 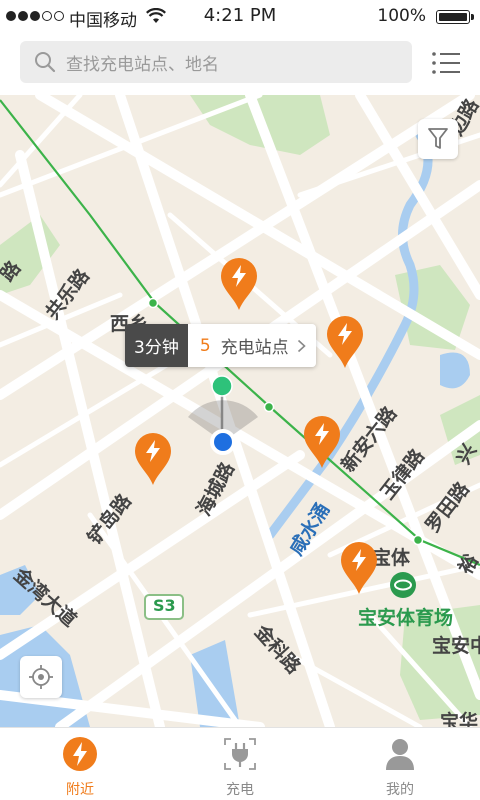 I want to click on list-view-button, so click(x=446, y=63).